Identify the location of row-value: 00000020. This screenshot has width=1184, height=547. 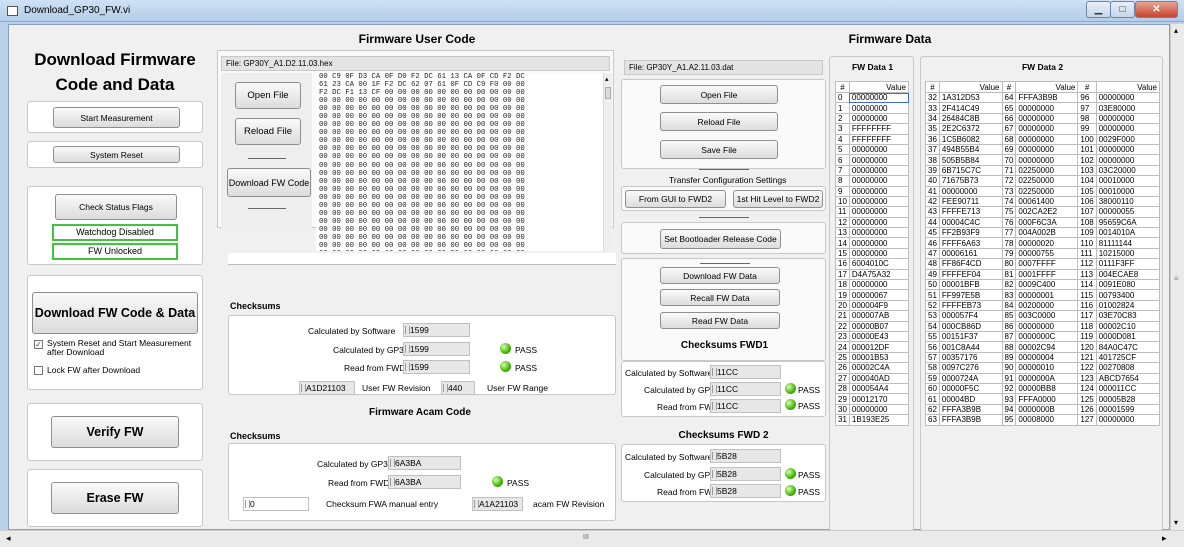
(1047, 243).